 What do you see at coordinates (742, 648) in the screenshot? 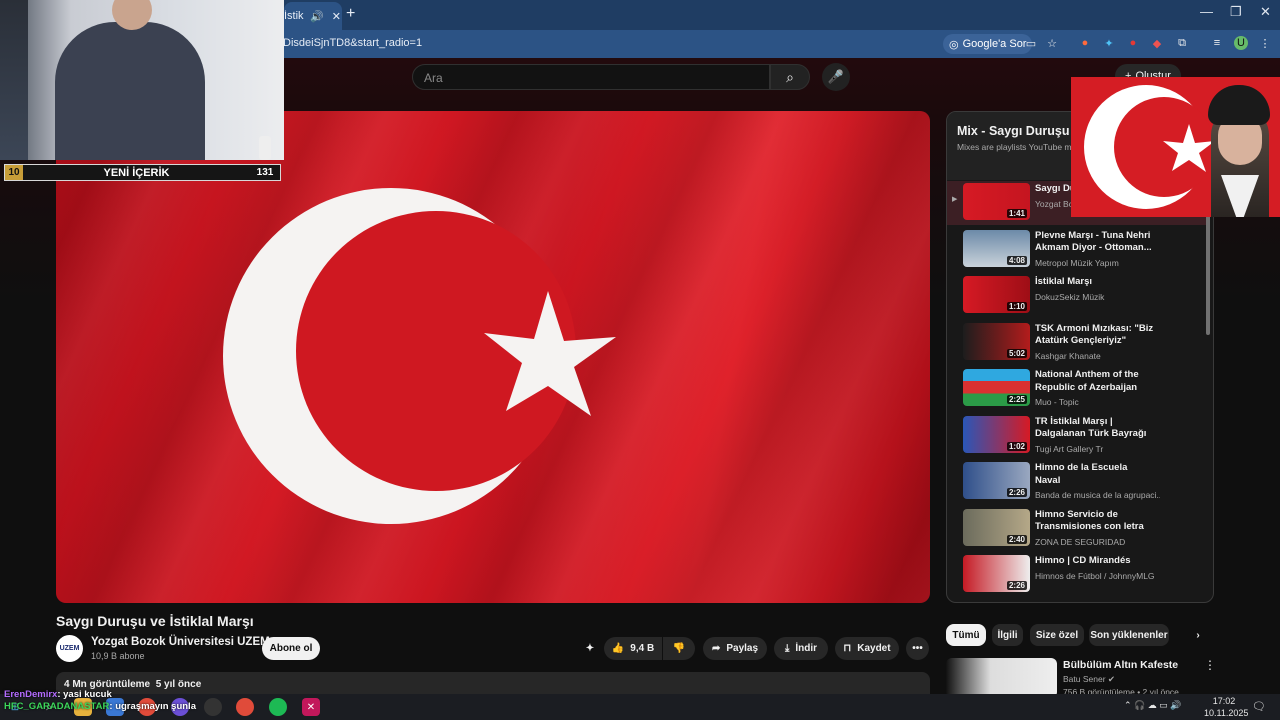
I see `share-label: Paylaş` at bounding box center [742, 648].